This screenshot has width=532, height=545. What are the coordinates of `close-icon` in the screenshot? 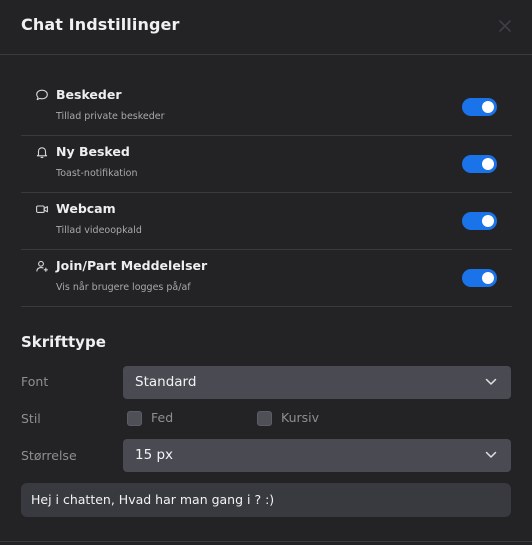 It's located at (506, 27).